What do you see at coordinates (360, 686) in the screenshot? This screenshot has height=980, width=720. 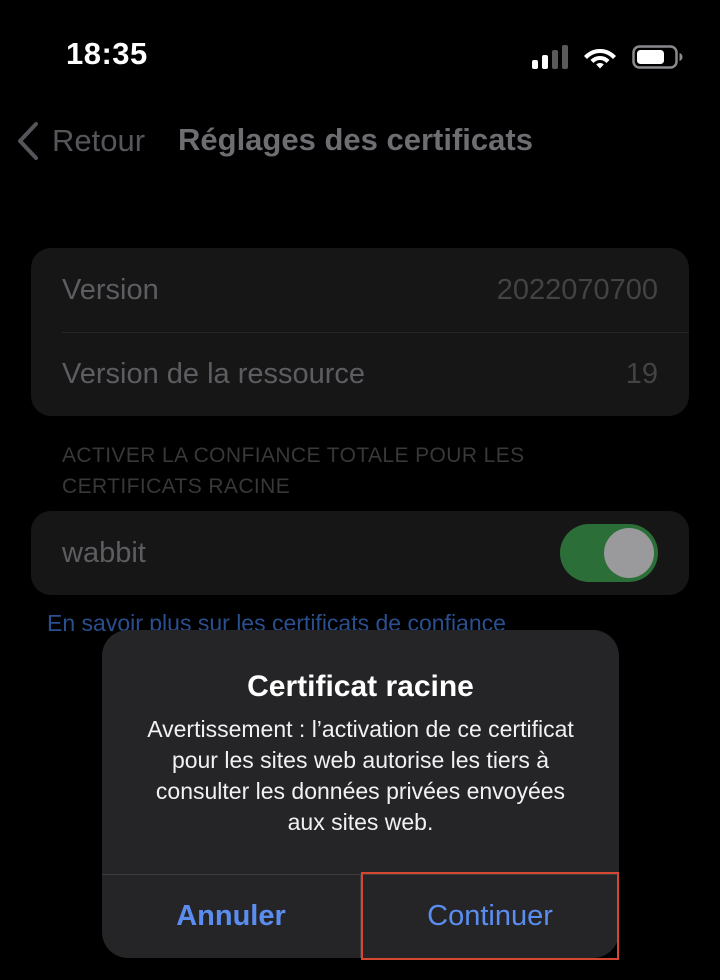 I see `alert-title: Certificat racine` at bounding box center [360, 686].